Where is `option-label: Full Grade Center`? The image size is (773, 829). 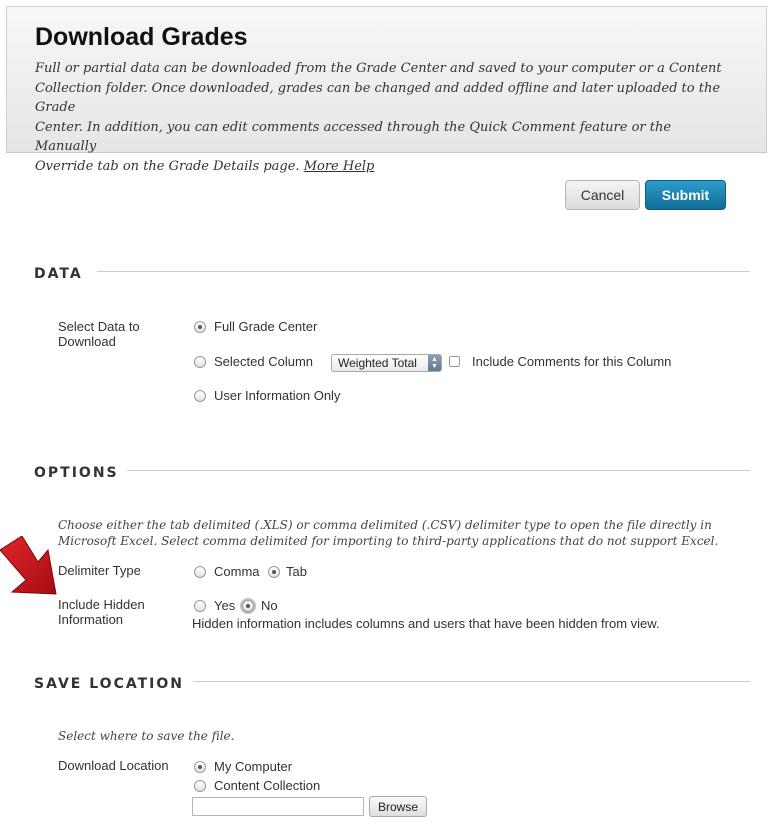
option-label: Full Grade Center is located at coordinates (266, 326).